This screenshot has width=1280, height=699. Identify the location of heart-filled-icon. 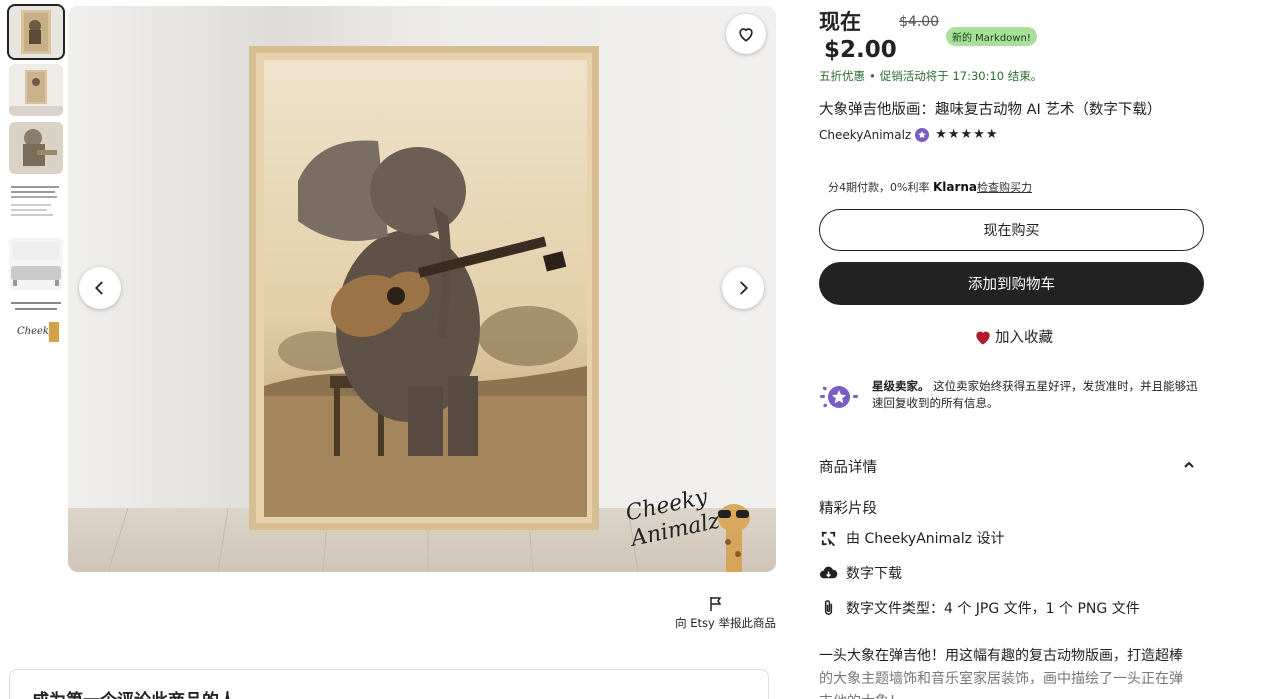
(983, 337).